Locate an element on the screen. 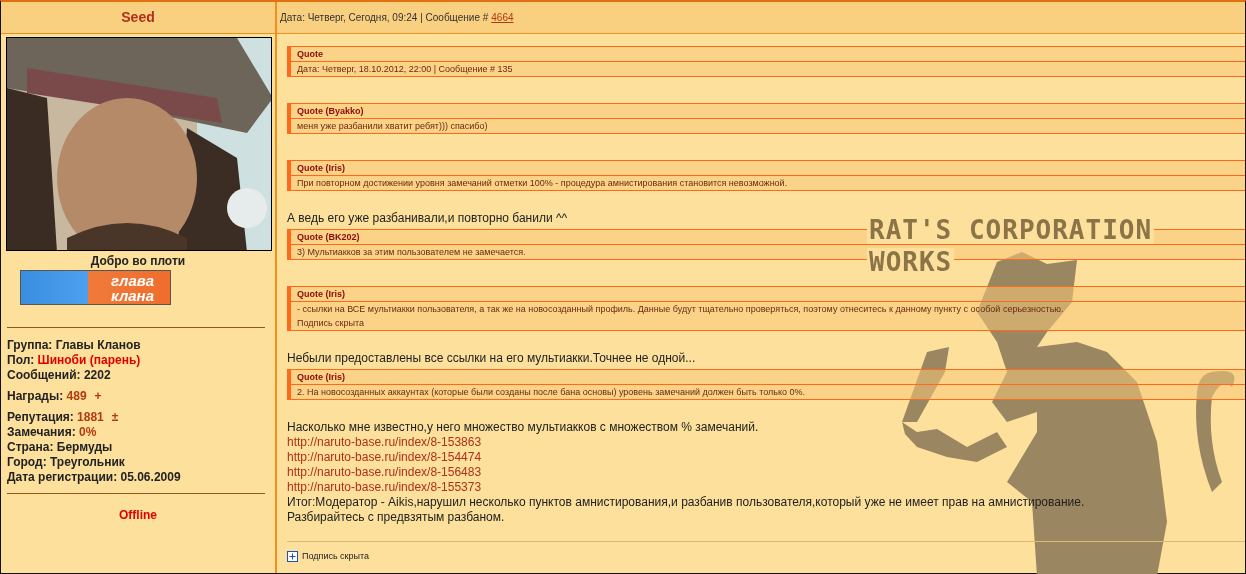 This screenshot has width=1246, height=574. stat-label: Пол: is located at coordinates (21, 360).